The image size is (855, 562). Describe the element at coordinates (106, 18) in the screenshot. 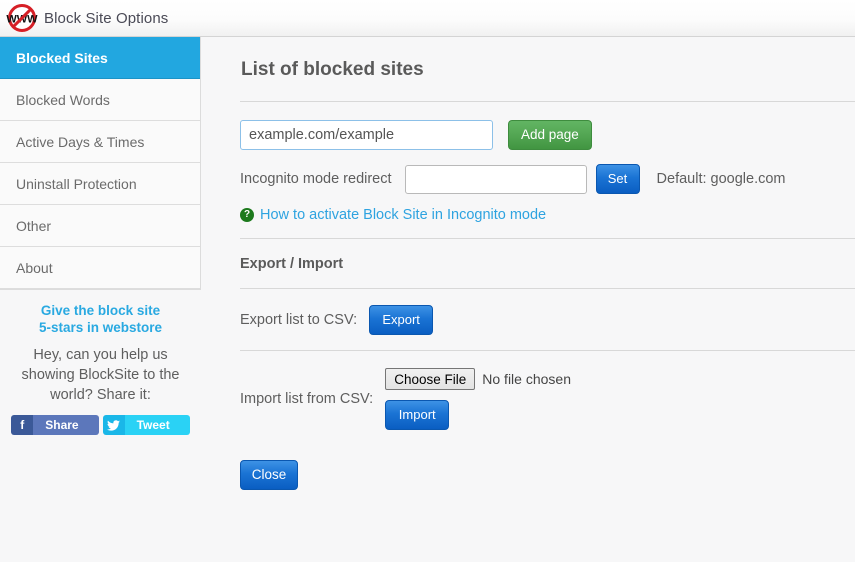

I see `page-title: Block Site Options` at that location.